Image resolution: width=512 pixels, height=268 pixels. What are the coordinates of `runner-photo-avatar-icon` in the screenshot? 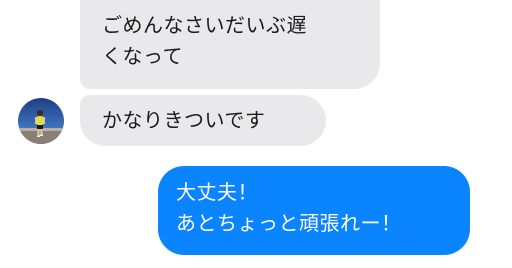 It's located at (41, 121).